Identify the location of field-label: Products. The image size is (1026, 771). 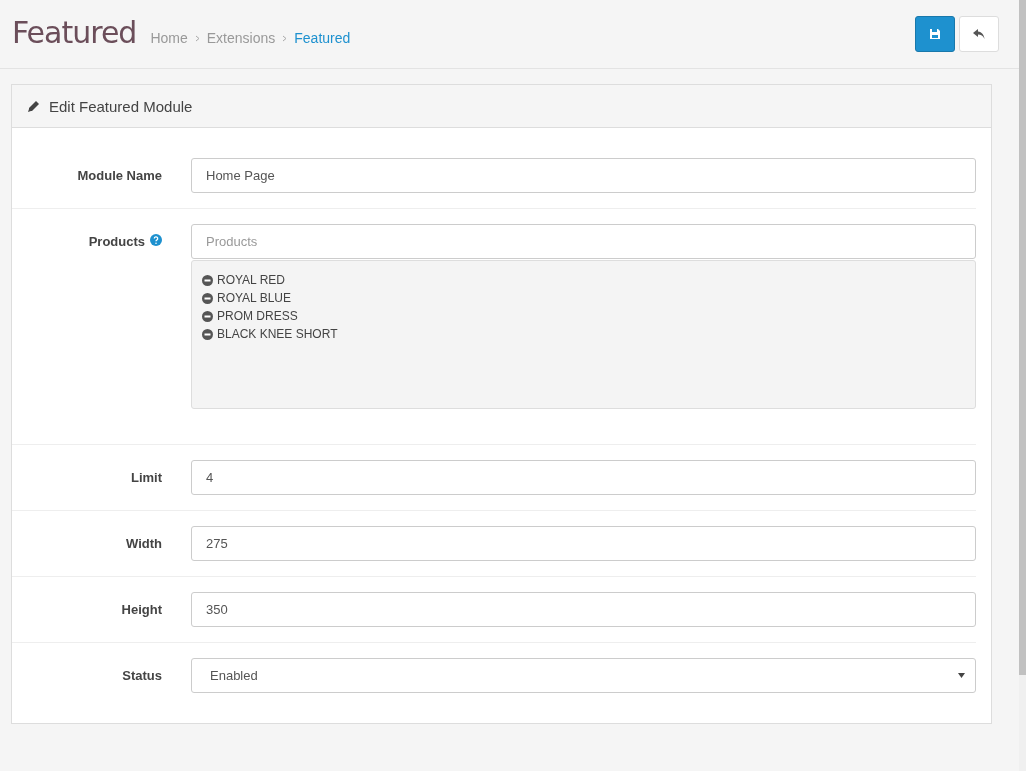
(116, 241).